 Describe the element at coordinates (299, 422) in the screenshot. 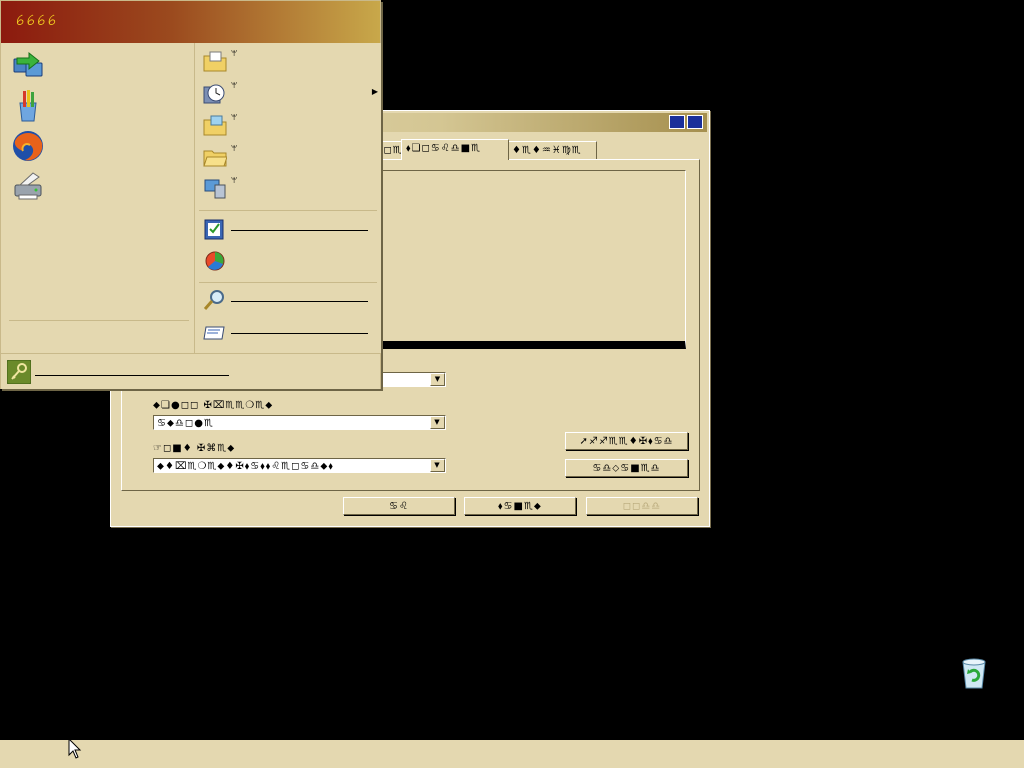

I see `field-combo-1: ♋⬥♎◻●♏ ▼` at that location.